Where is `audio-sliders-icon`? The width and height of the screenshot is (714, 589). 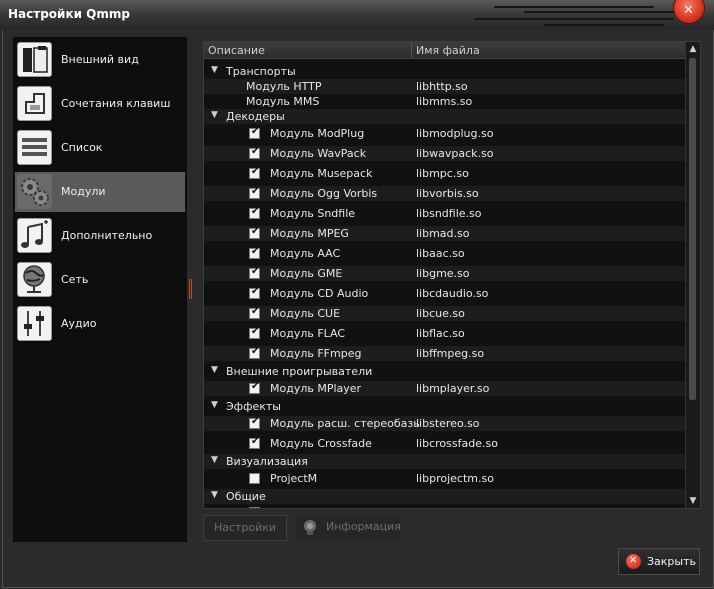 audio-sliders-icon is located at coordinates (34, 323).